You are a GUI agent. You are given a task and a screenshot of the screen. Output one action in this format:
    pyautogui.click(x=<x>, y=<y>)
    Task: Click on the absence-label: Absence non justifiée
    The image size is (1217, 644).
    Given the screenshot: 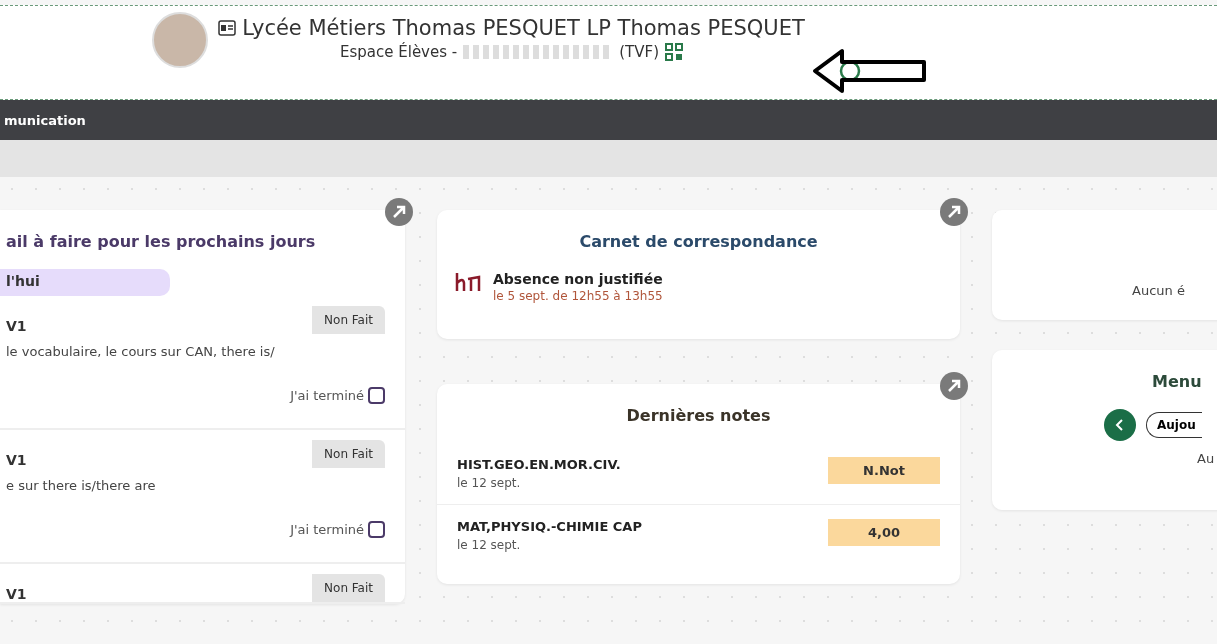 What is the action you would take?
    pyautogui.click(x=578, y=279)
    